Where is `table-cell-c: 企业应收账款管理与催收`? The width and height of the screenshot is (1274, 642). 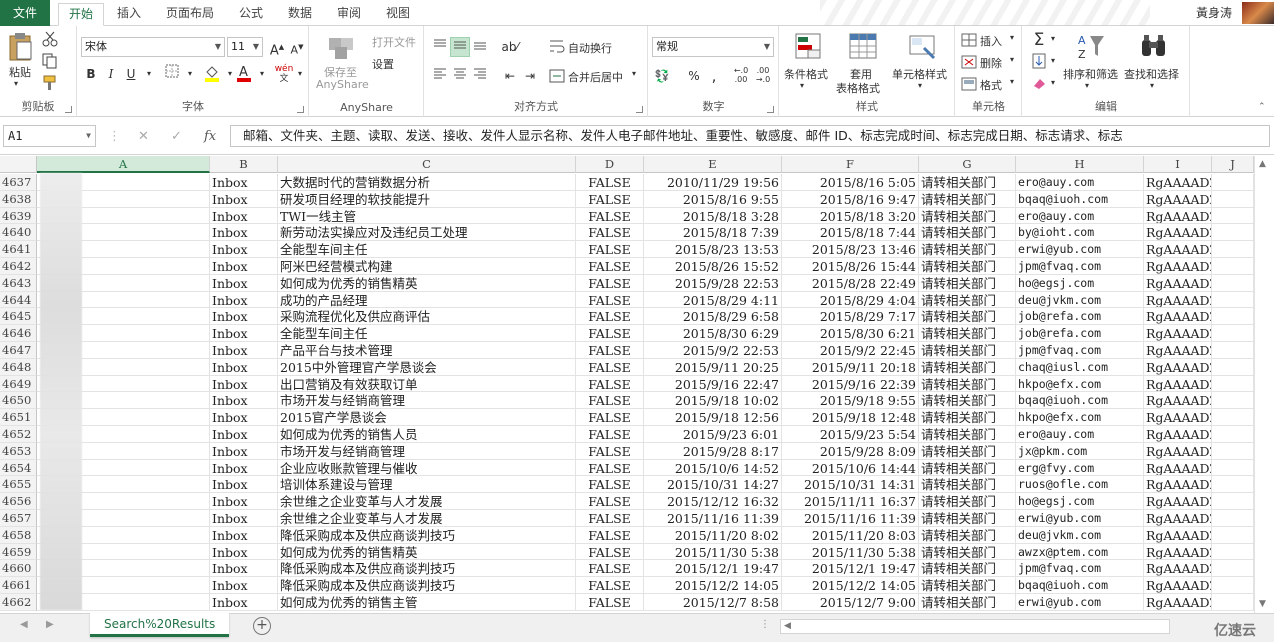 table-cell-c: 企业应收账款管理与催收 is located at coordinates (427, 468).